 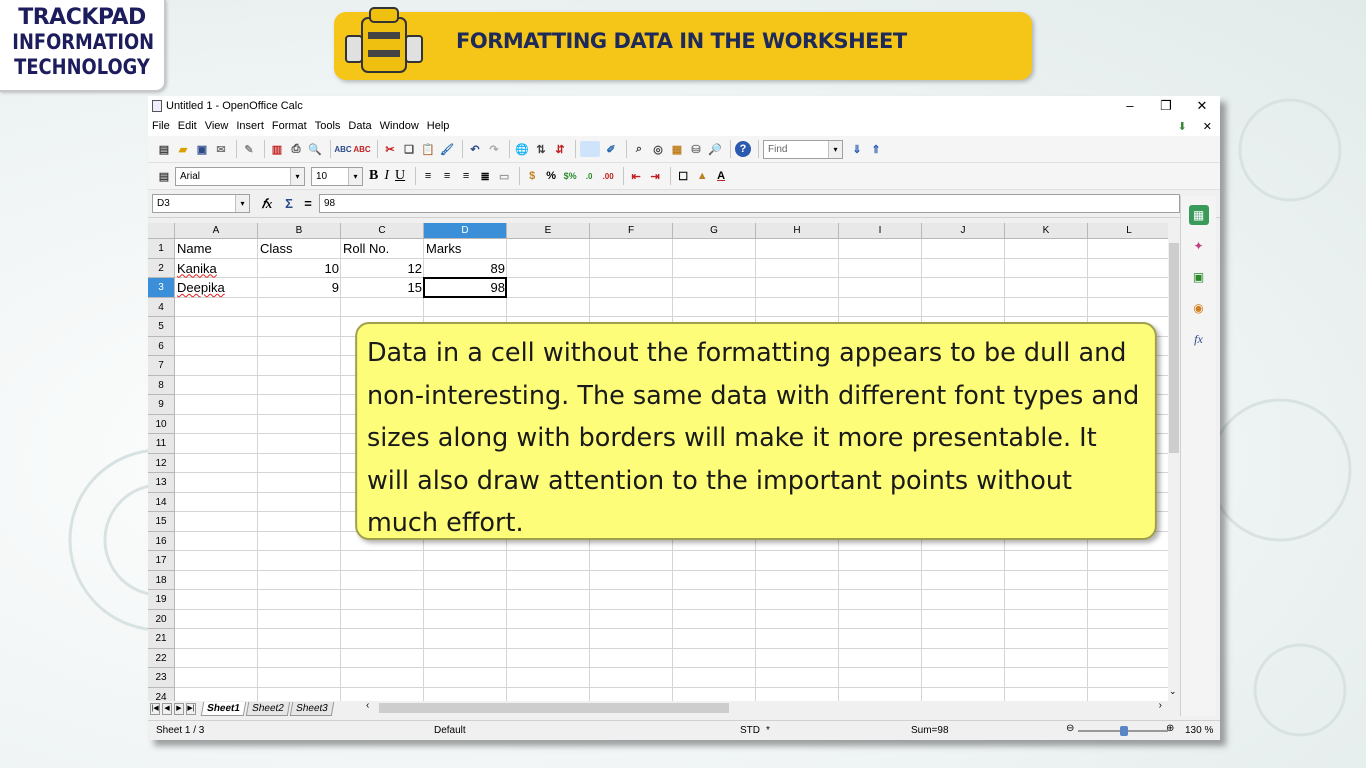 What do you see at coordinates (655, 176) in the screenshot?
I see `increase-indent-icon: ⇥` at bounding box center [655, 176].